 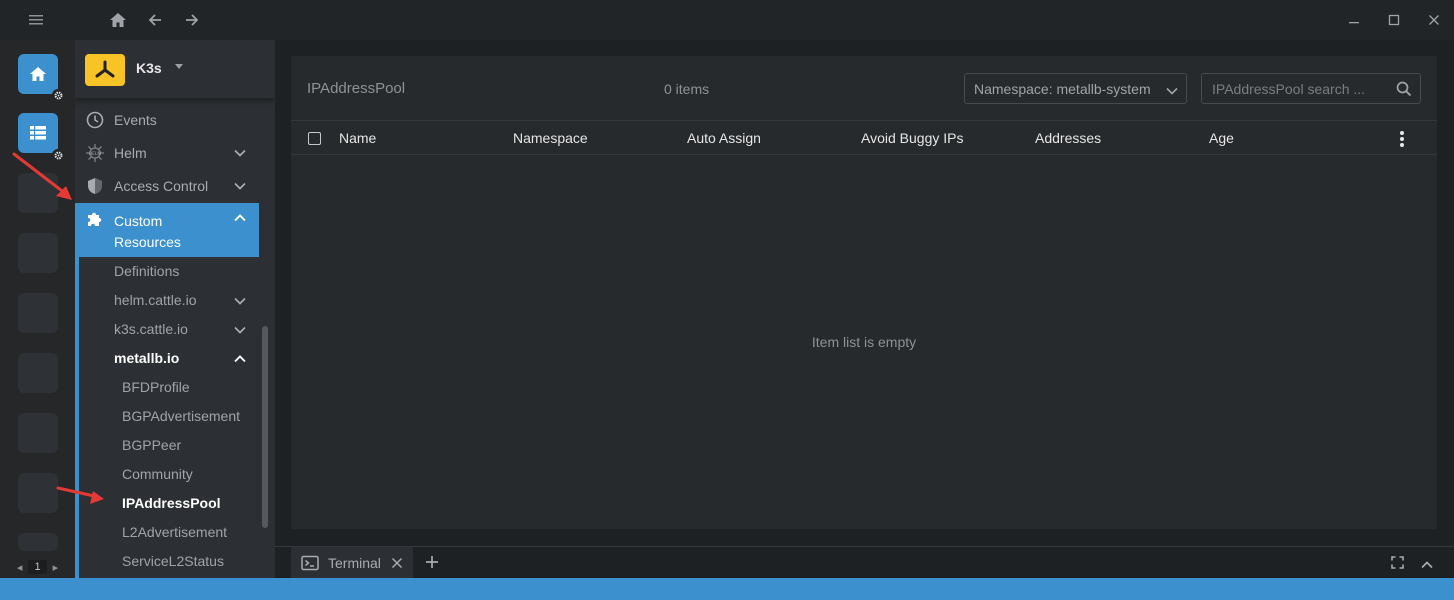 What do you see at coordinates (105, 70) in the screenshot?
I see `k3s-logo-icon` at bounding box center [105, 70].